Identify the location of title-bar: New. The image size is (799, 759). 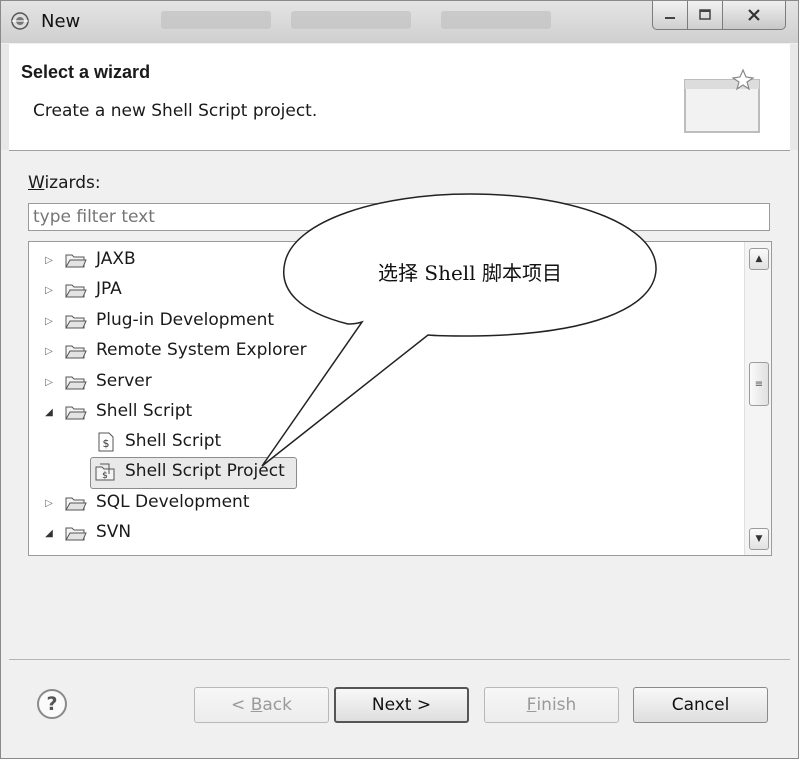
(399, 22).